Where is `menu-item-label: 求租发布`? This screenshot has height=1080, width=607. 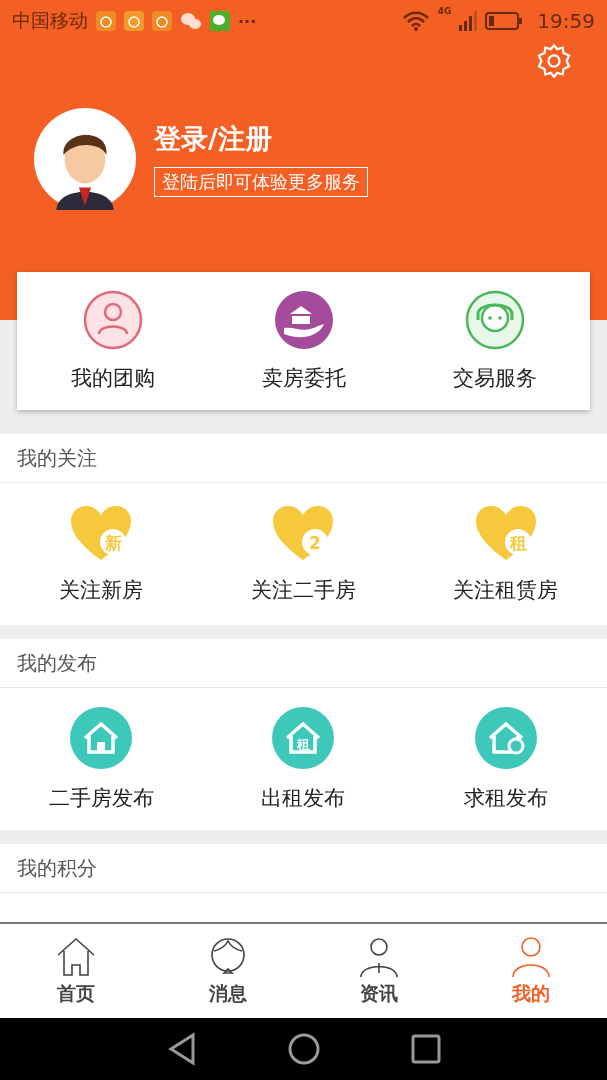 menu-item-label: 求租发布 is located at coordinates (505, 798).